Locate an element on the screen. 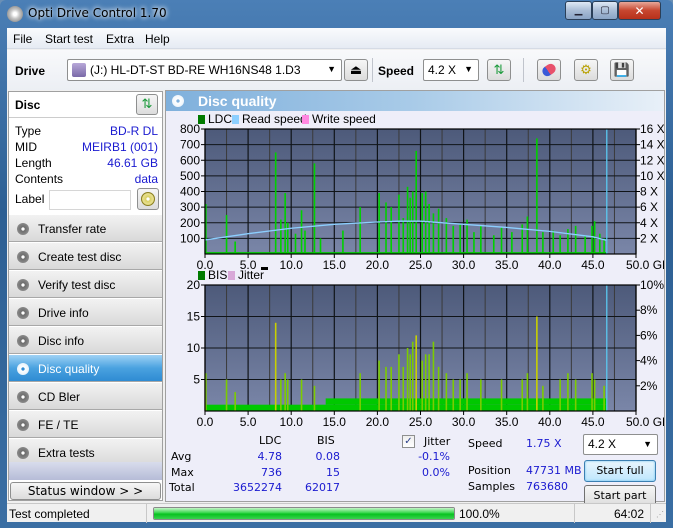 The image size is (673, 528). nav-label: CD Bler is located at coordinates (59, 397).